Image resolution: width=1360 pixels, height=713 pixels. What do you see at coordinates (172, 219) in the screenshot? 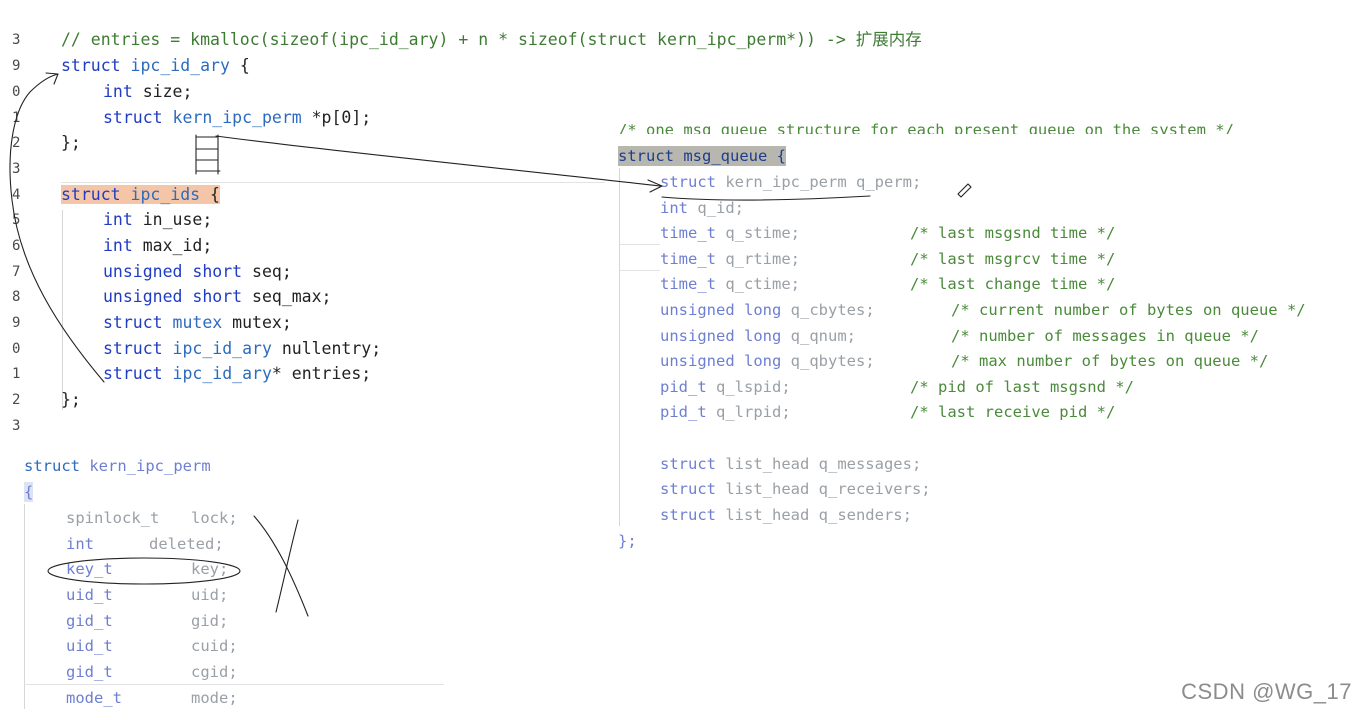
I see `field: in_use;` at bounding box center [172, 219].